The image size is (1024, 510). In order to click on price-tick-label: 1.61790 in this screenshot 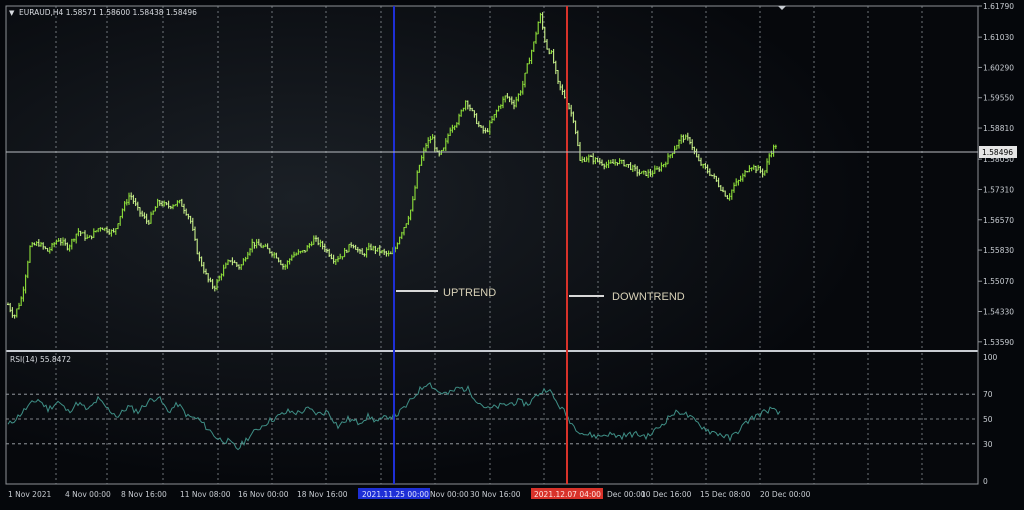, I will do `click(998, 6)`.